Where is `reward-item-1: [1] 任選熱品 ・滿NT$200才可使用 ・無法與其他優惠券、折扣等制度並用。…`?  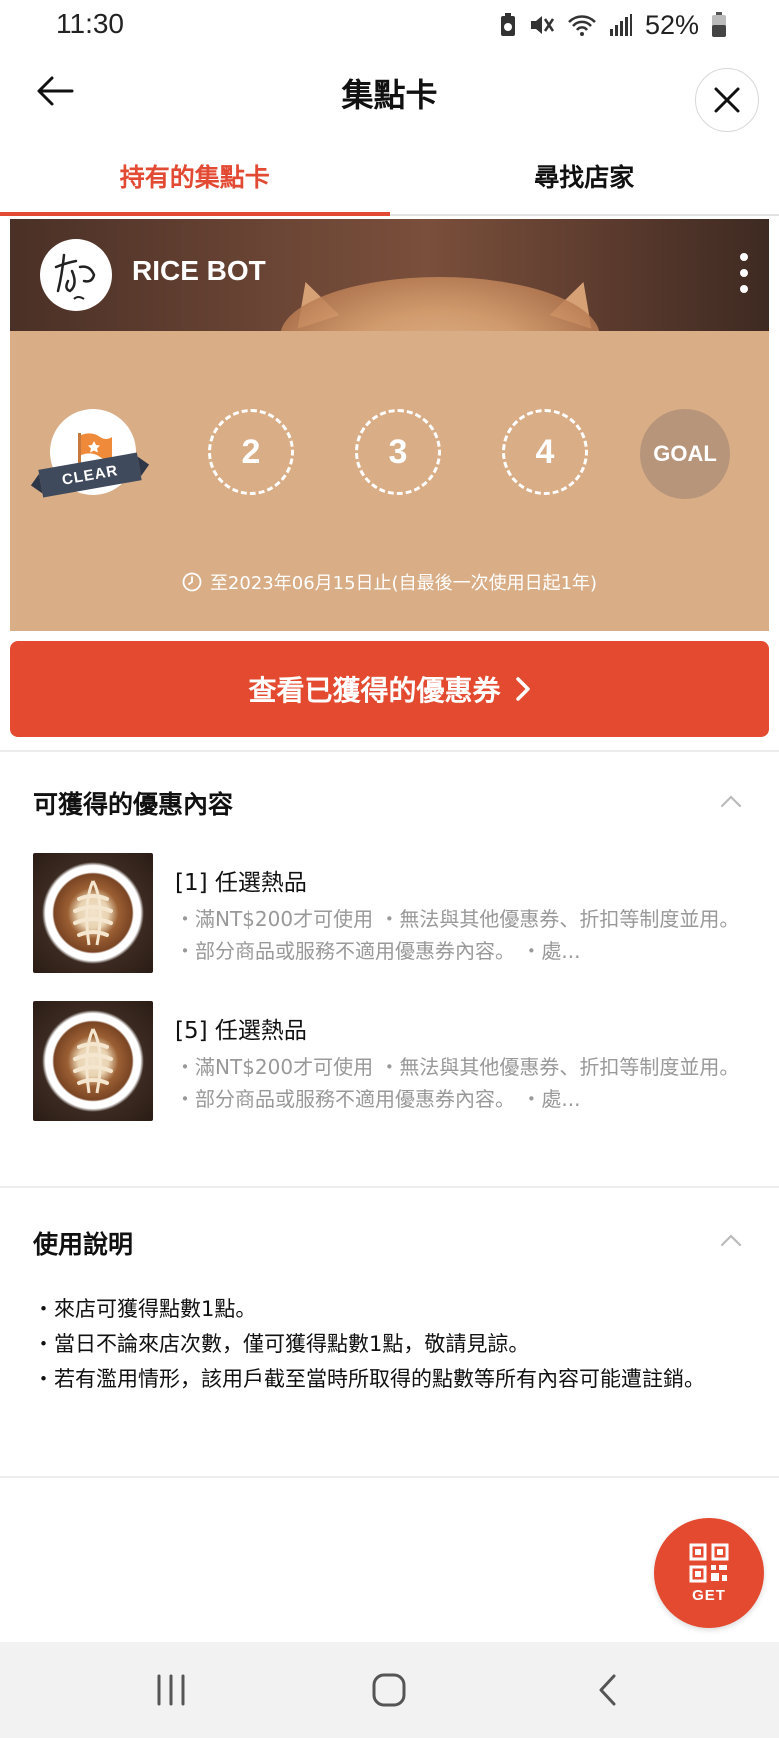 reward-item-1: [1] 任選熱品 ・滿NT$200才可使用 ・無法與其他優惠券、折扣等制度並用。… is located at coordinates (388, 914).